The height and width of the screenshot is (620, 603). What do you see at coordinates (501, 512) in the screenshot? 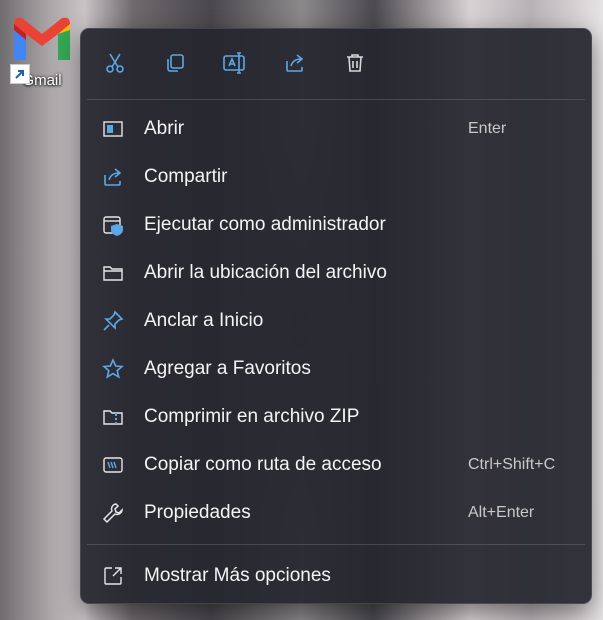
I see `menu-item-shortcut: Alt+Enter` at bounding box center [501, 512].